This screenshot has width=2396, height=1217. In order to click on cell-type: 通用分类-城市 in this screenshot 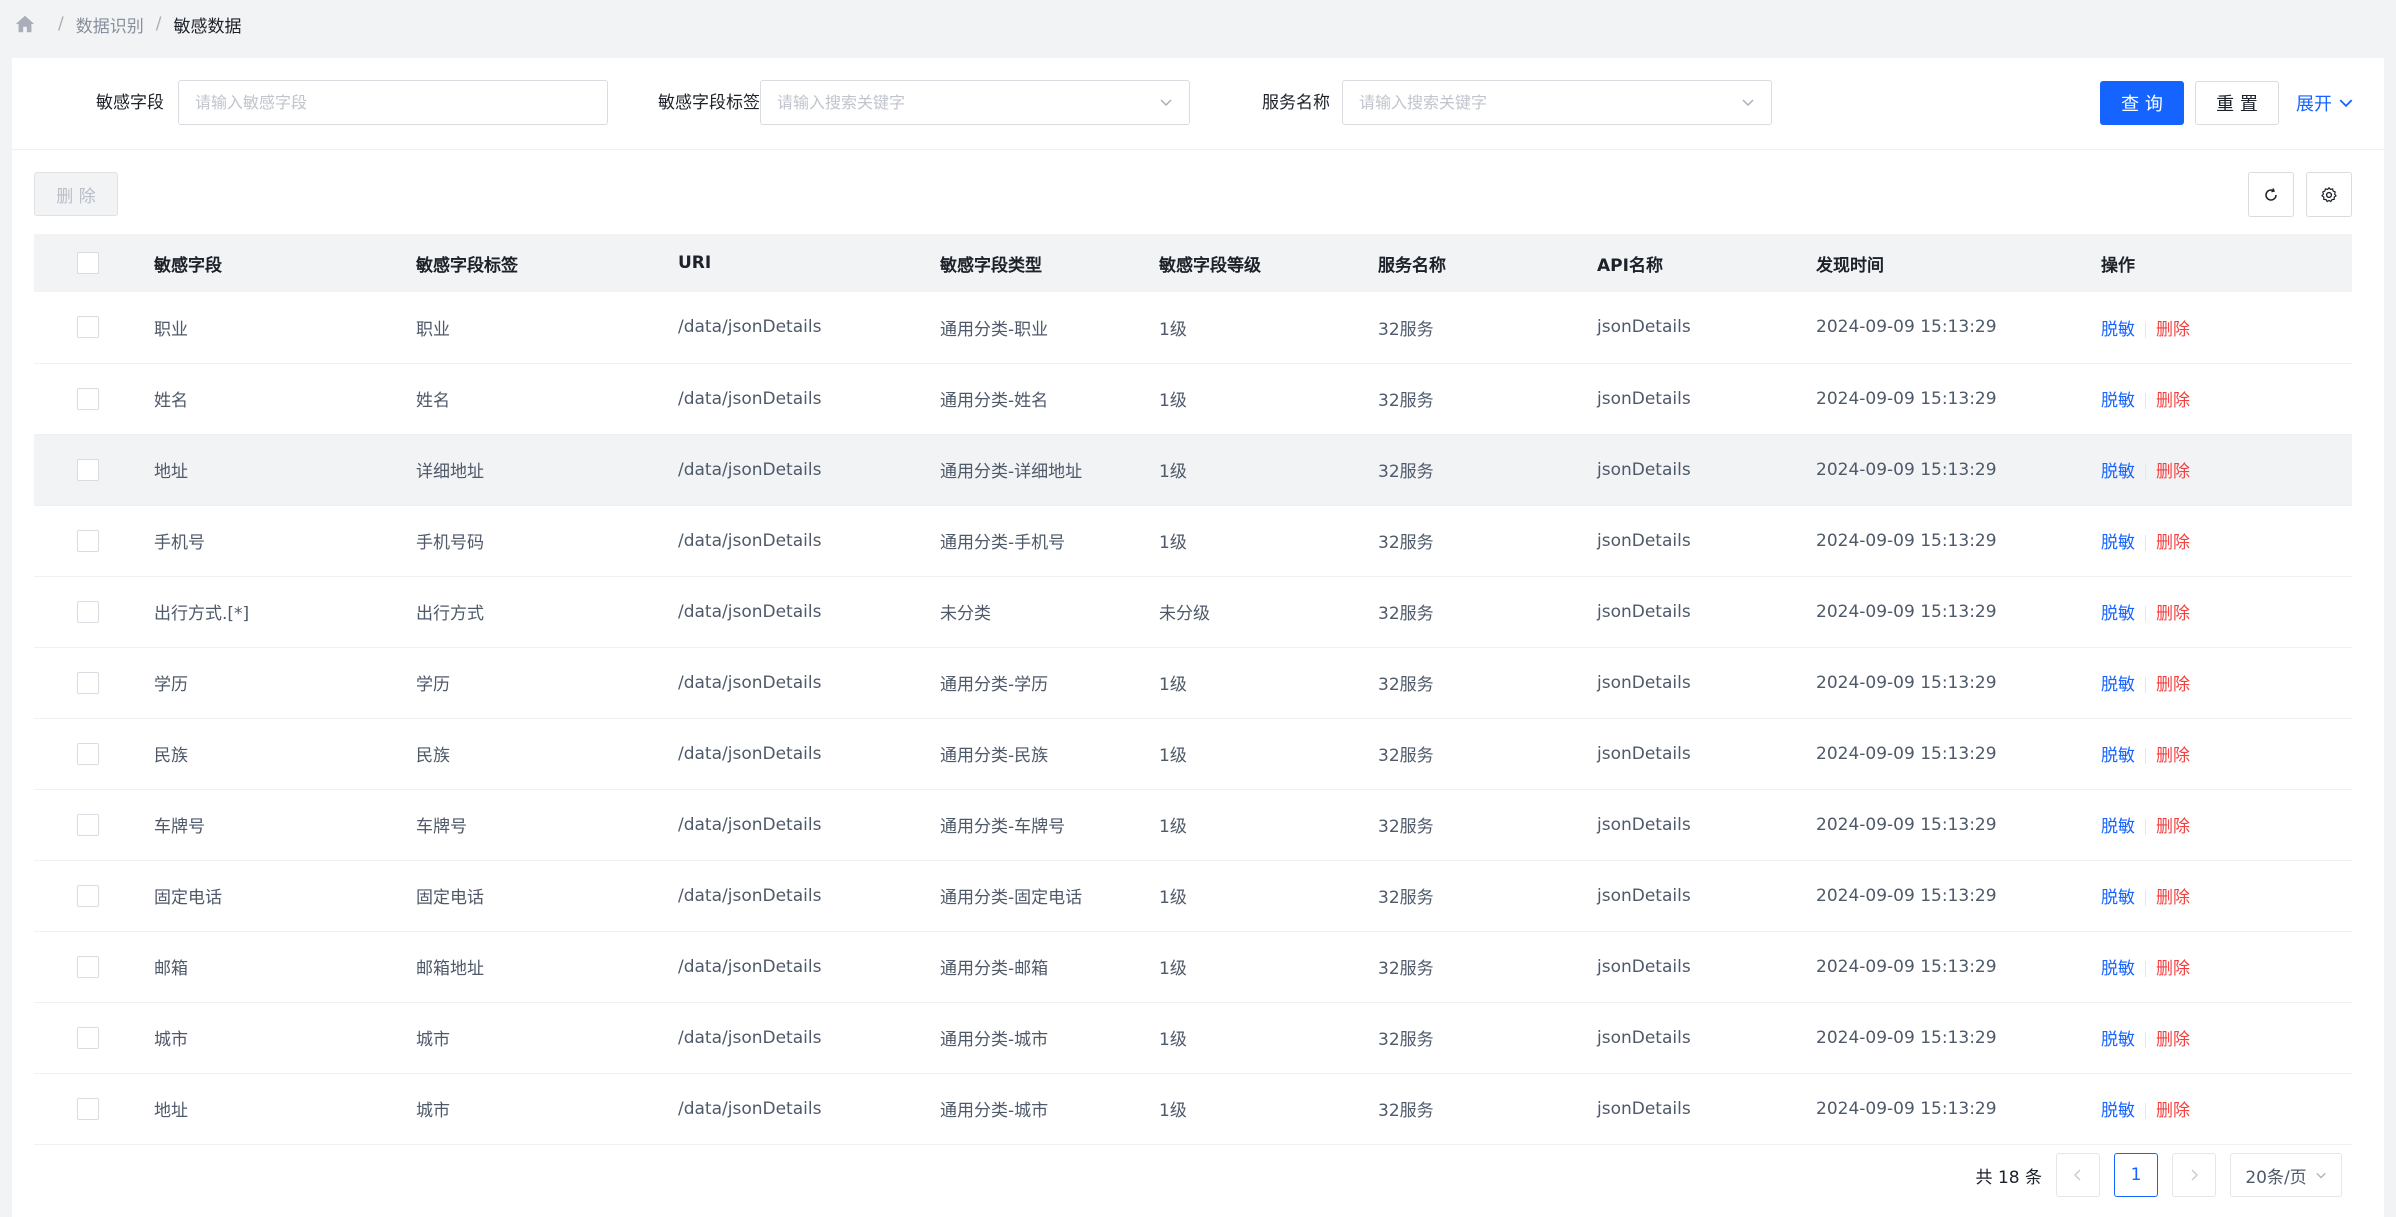, I will do `click(1049, 1038)`.